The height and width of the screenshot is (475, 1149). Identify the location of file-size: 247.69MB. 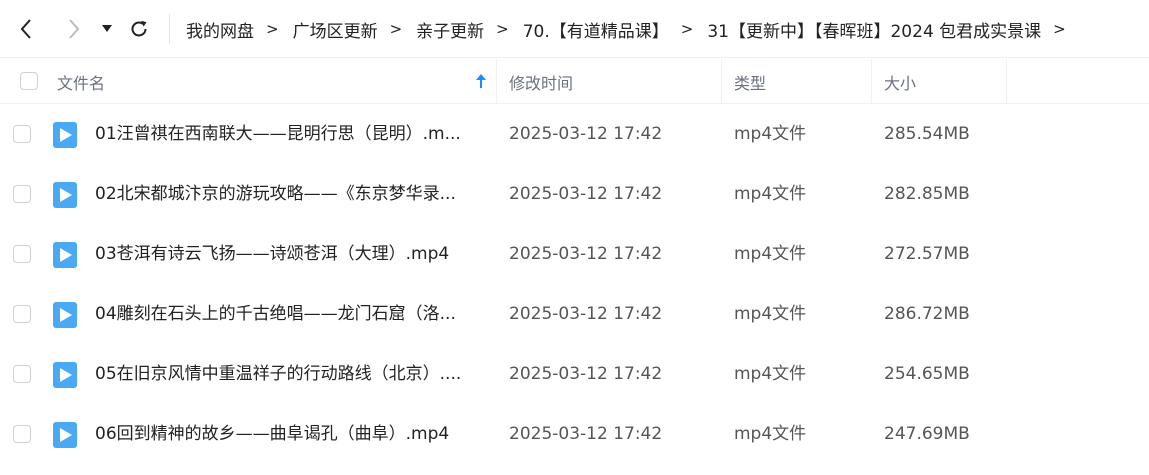
(927, 434).